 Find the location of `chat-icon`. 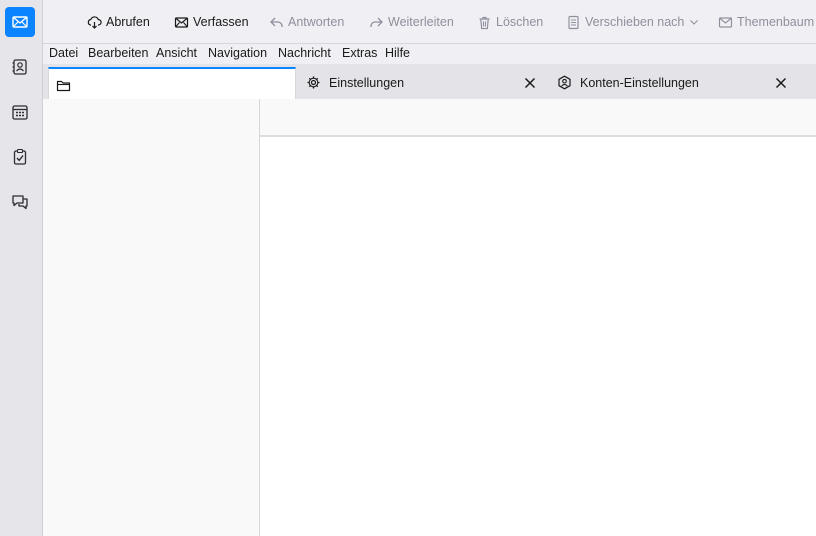

chat-icon is located at coordinates (20, 202).